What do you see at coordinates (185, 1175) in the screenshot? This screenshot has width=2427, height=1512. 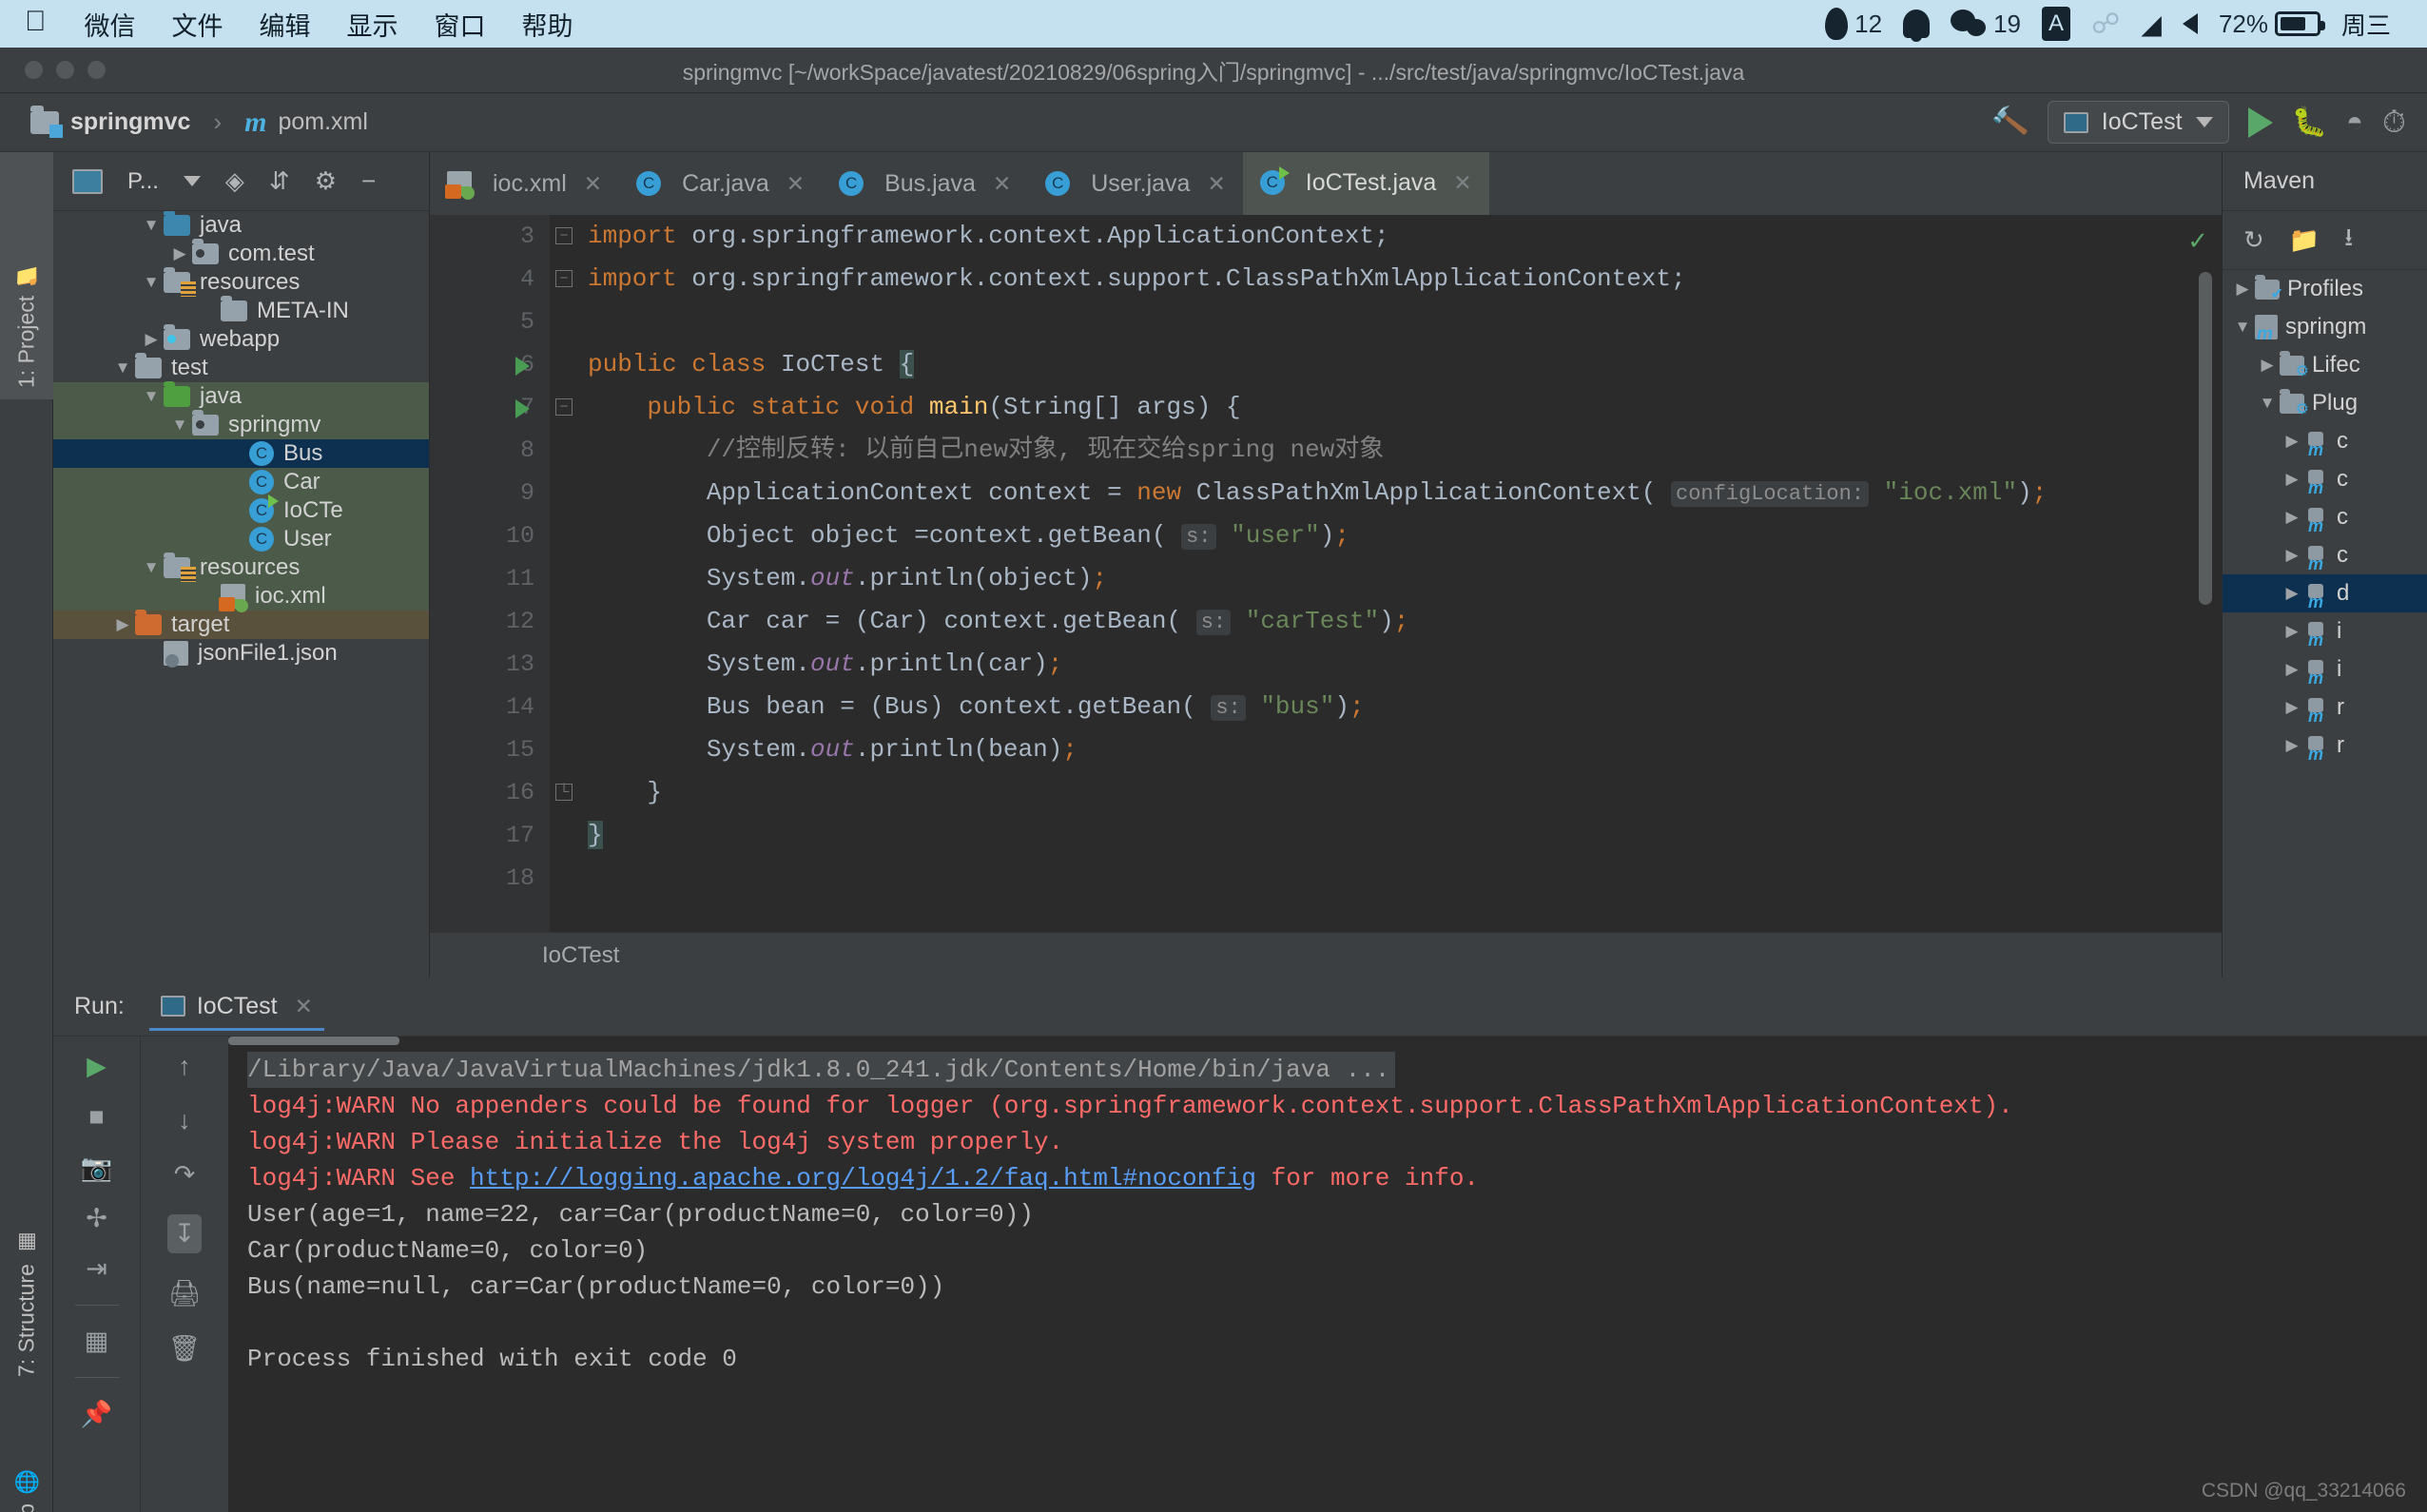 I see `soft-wrap-icon: ↷` at bounding box center [185, 1175].